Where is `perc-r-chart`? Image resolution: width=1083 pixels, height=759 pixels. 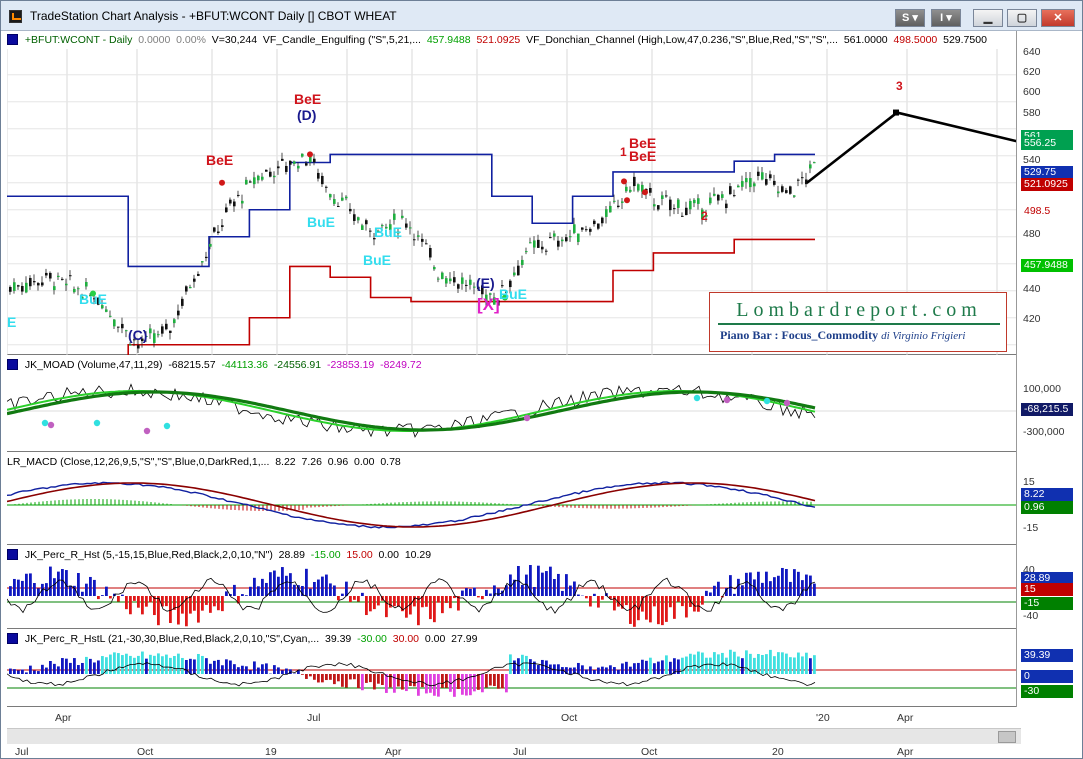
perc-r-chart is located at coordinates (514, 587).